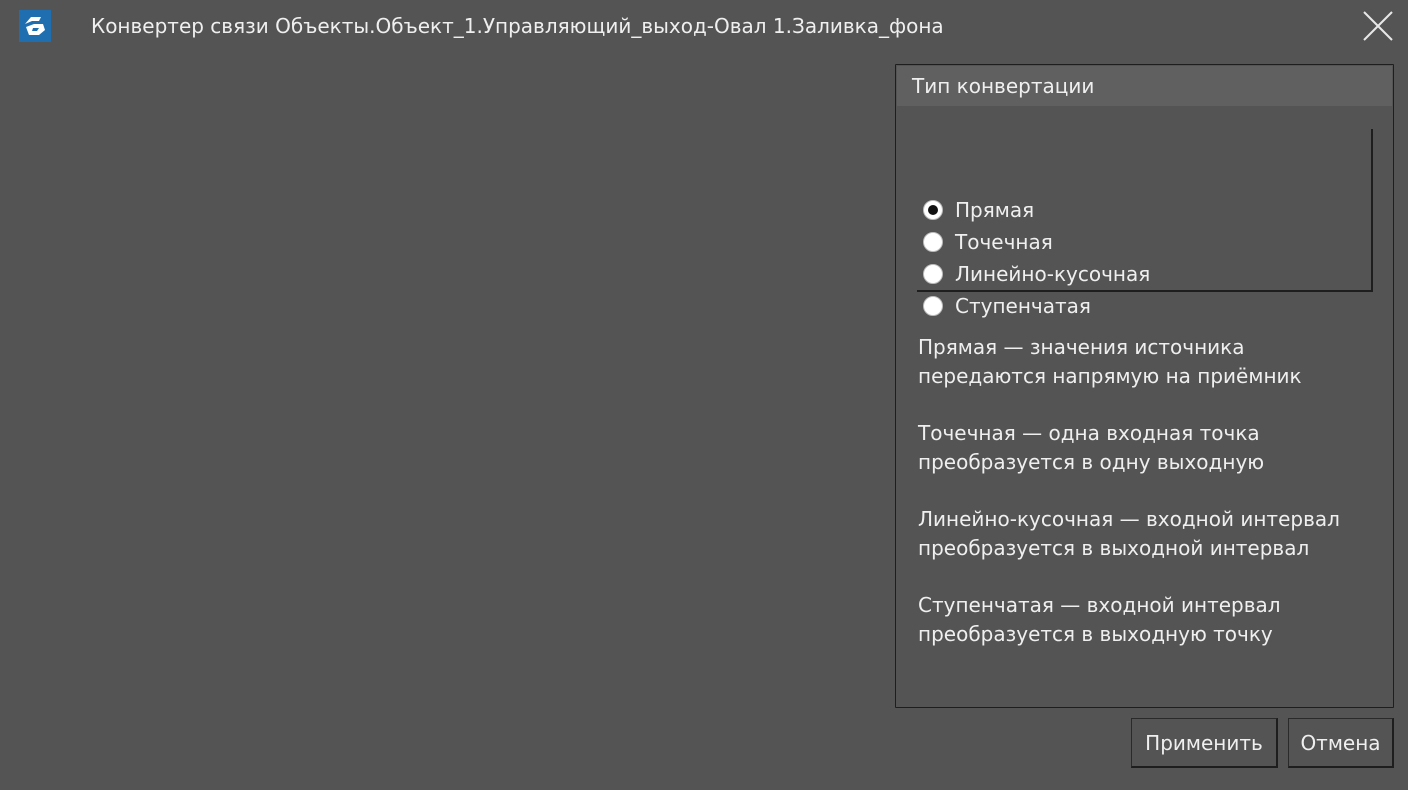 The image size is (1408, 790). Describe the element at coordinates (1204, 743) in the screenshot. I see `apply-button: Применить` at that location.